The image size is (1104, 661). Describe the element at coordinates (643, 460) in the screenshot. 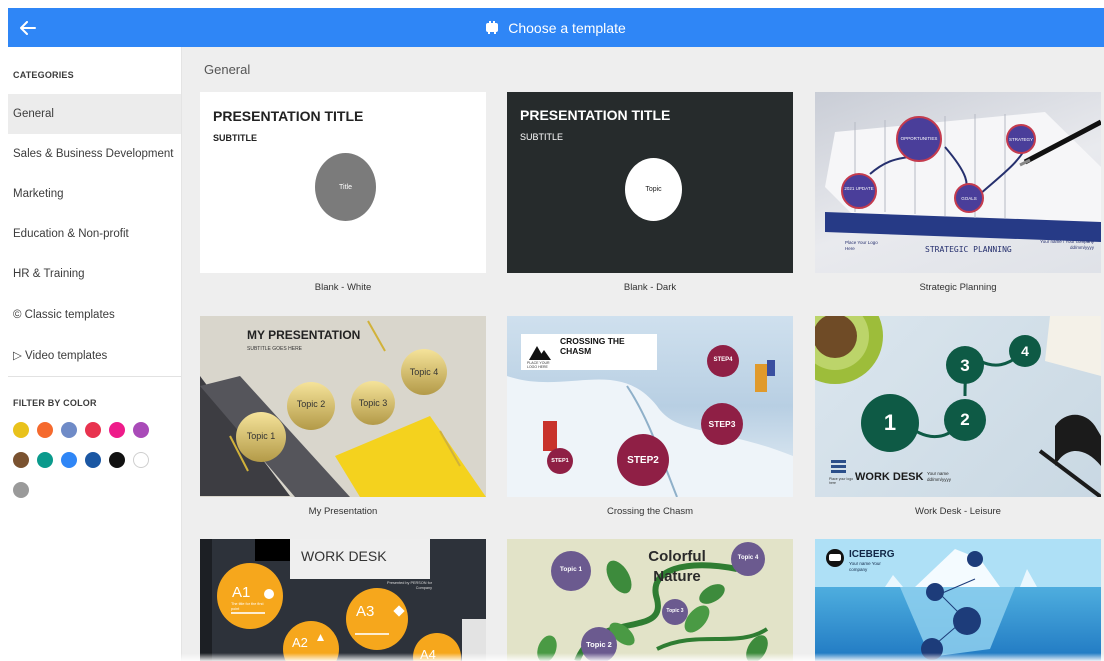

I see `step-2: STEP2` at that location.